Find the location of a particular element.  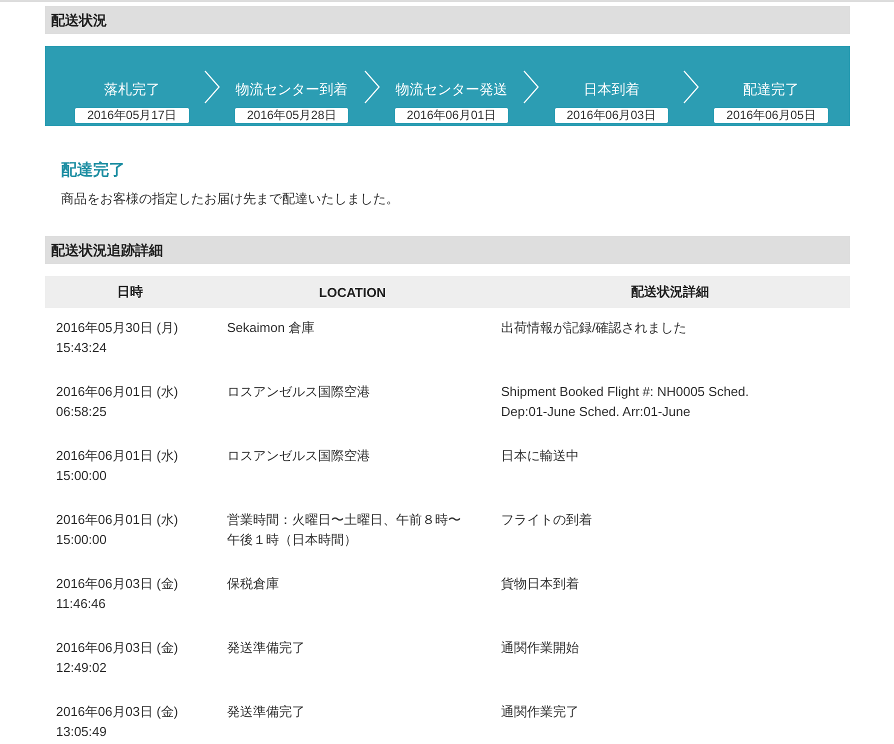

step-date: 2016年05月28日 is located at coordinates (291, 115).